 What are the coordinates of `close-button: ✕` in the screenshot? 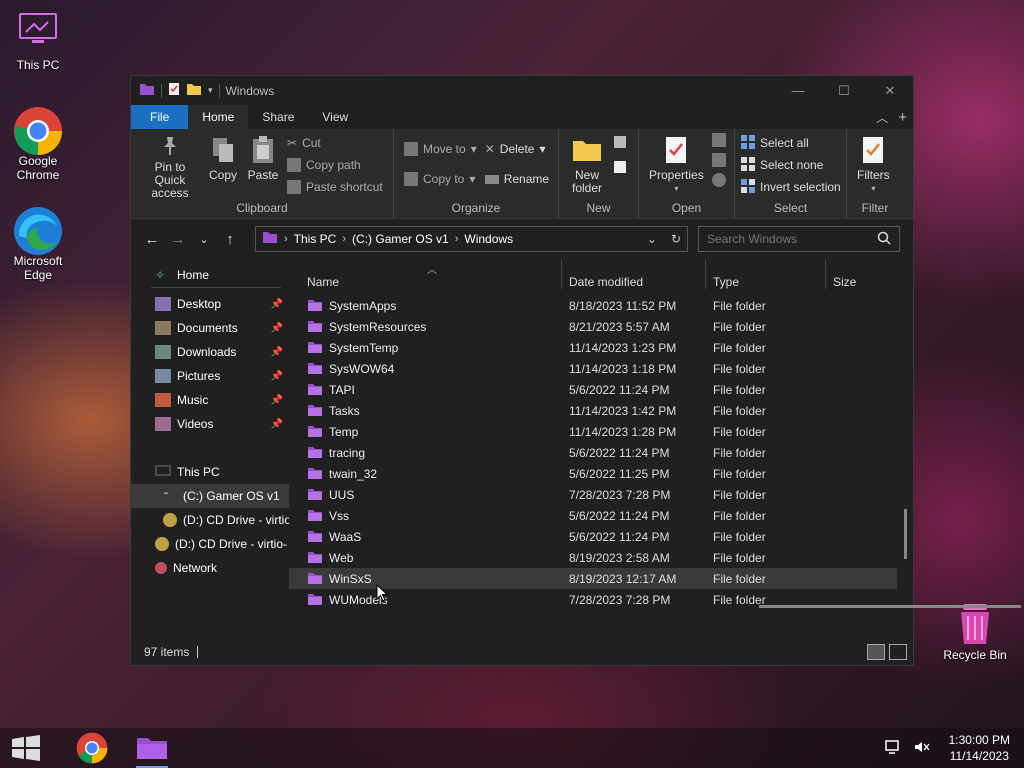 It's located at (890, 90).